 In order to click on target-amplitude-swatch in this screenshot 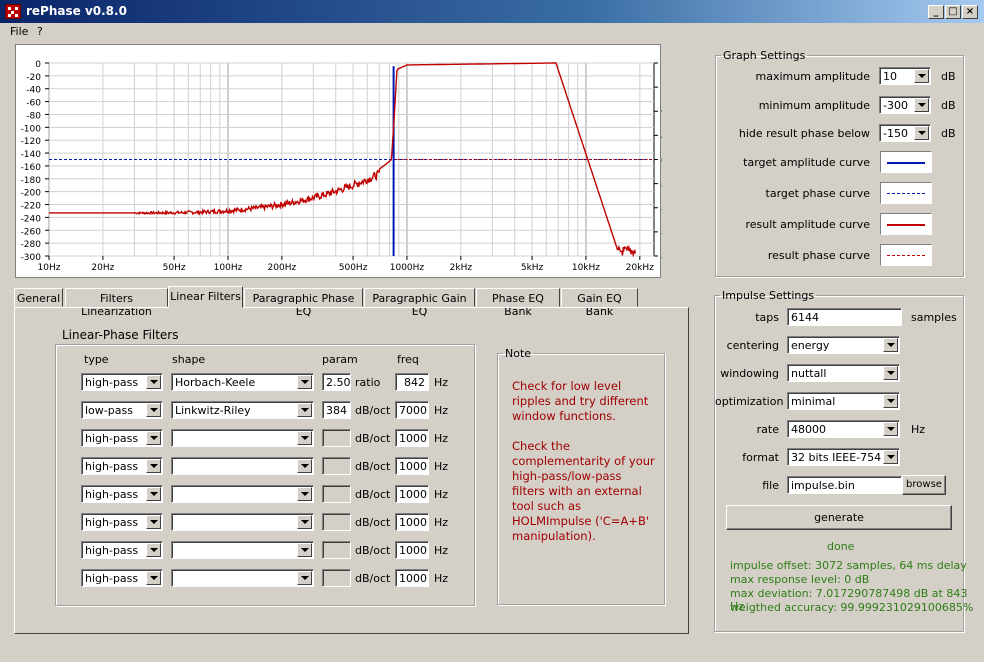, I will do `click(906, 162)`.